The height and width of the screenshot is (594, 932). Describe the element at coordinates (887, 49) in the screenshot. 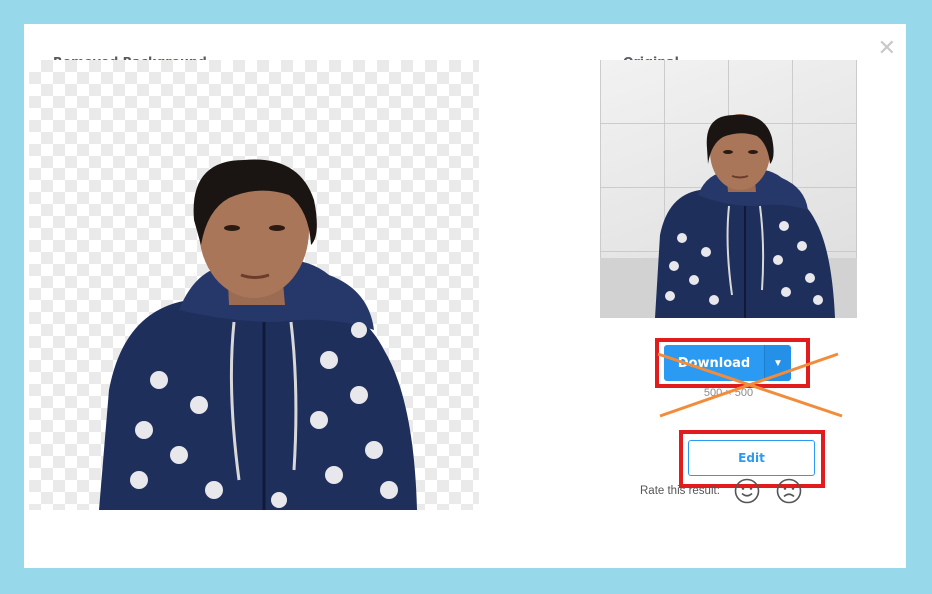

I see `close-icon: ✕` at that location.